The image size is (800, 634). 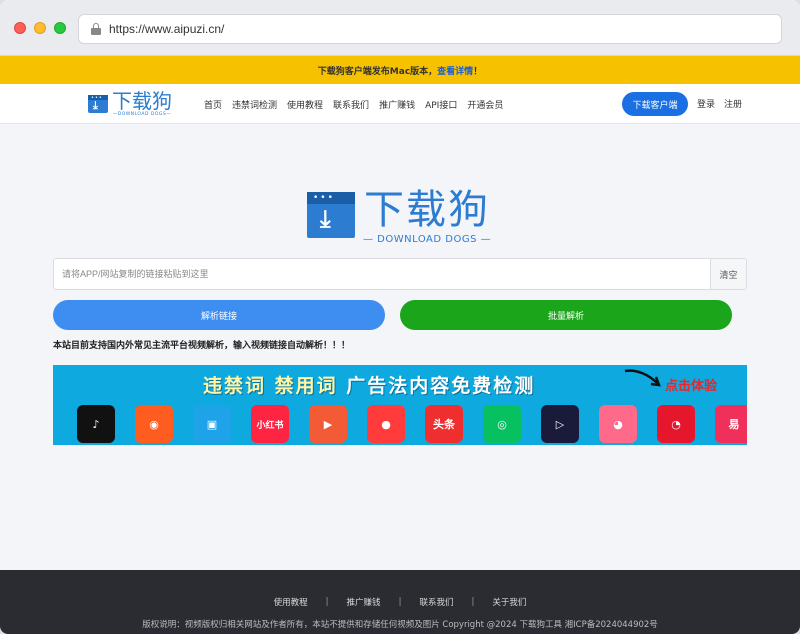 I want to click on xigua-icon: ▶, so click(x=328, y=424).